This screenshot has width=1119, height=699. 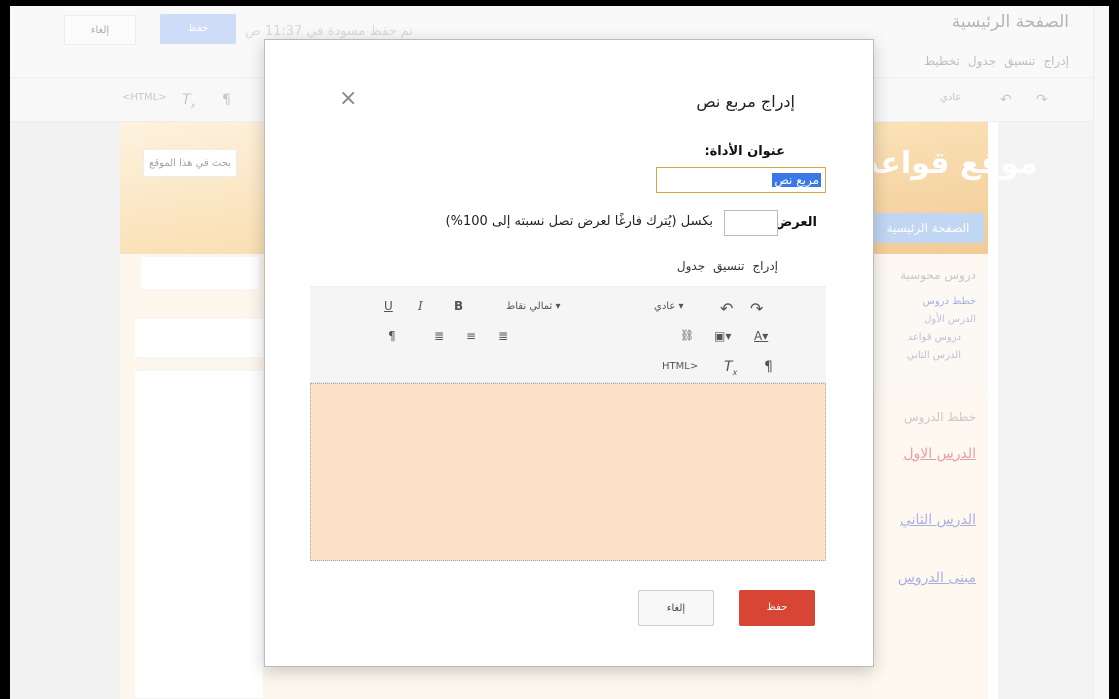 I want to click on text-color-icon: A▾, so click(x=761, y=336).